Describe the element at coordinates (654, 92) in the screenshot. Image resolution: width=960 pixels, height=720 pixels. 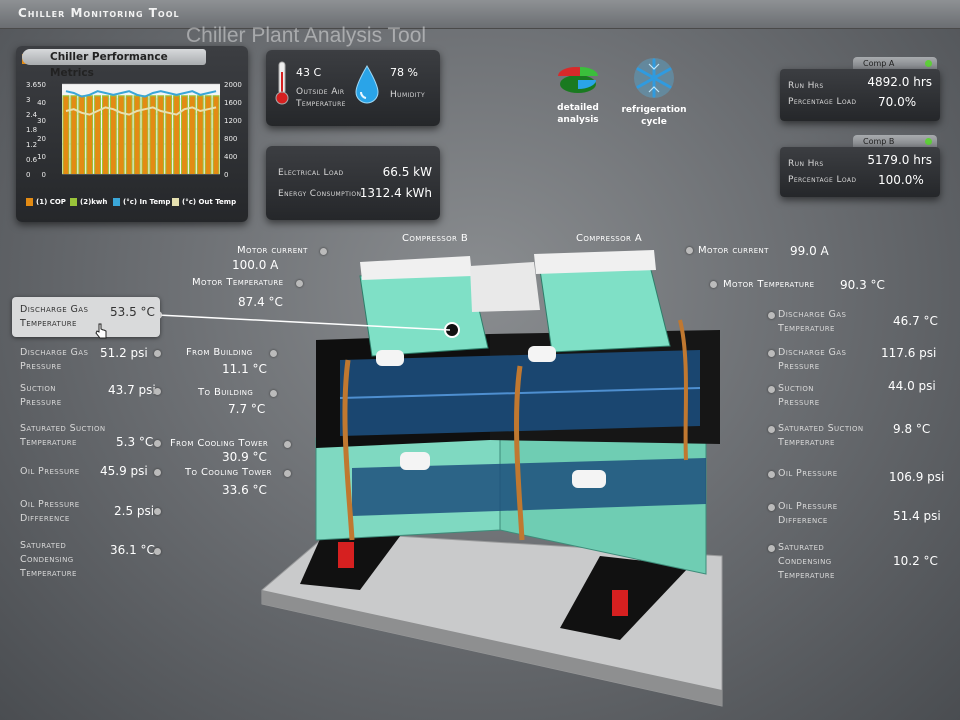
I see `refrigeration-cycle-button: refrigeration cycle` at that location.